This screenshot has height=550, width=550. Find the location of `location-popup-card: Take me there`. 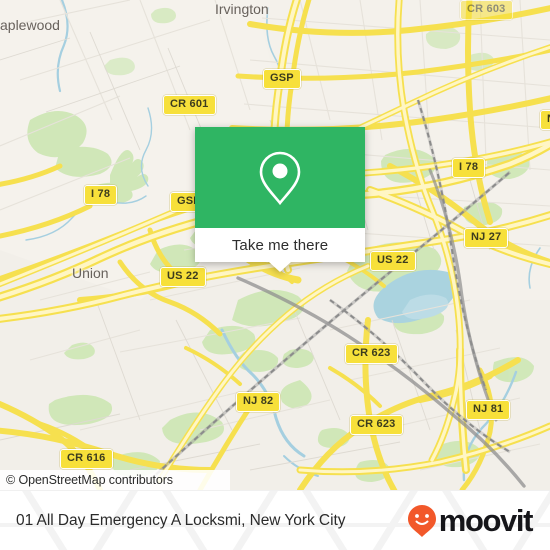

location-popup-card: Take me there is located at coordinates (280, 199).